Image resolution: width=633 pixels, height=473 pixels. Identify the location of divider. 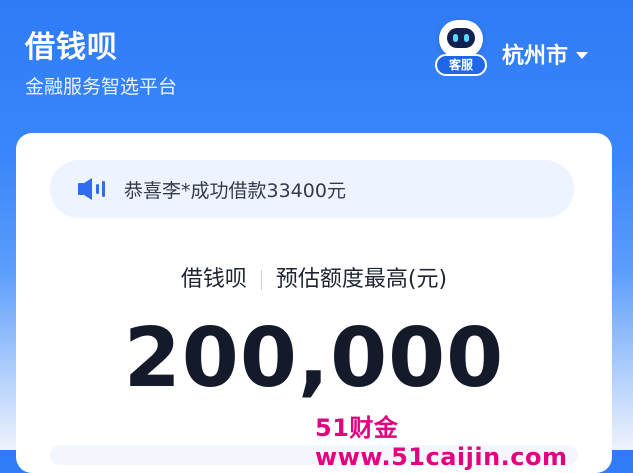
(261, 280).